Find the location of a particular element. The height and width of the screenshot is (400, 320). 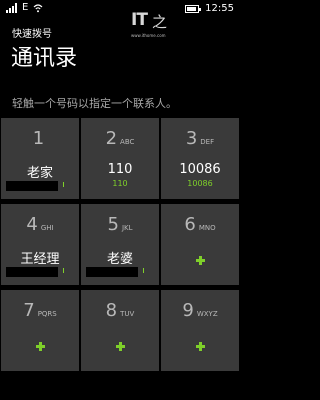

contact-name: 110 is located at coordinates (120, 169).